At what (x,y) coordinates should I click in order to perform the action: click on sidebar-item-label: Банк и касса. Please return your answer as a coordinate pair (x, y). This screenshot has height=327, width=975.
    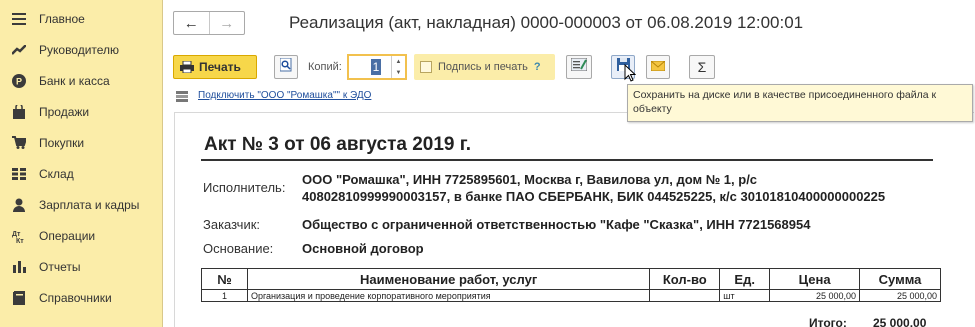
    Looking at the image, I should click on (74, 80).